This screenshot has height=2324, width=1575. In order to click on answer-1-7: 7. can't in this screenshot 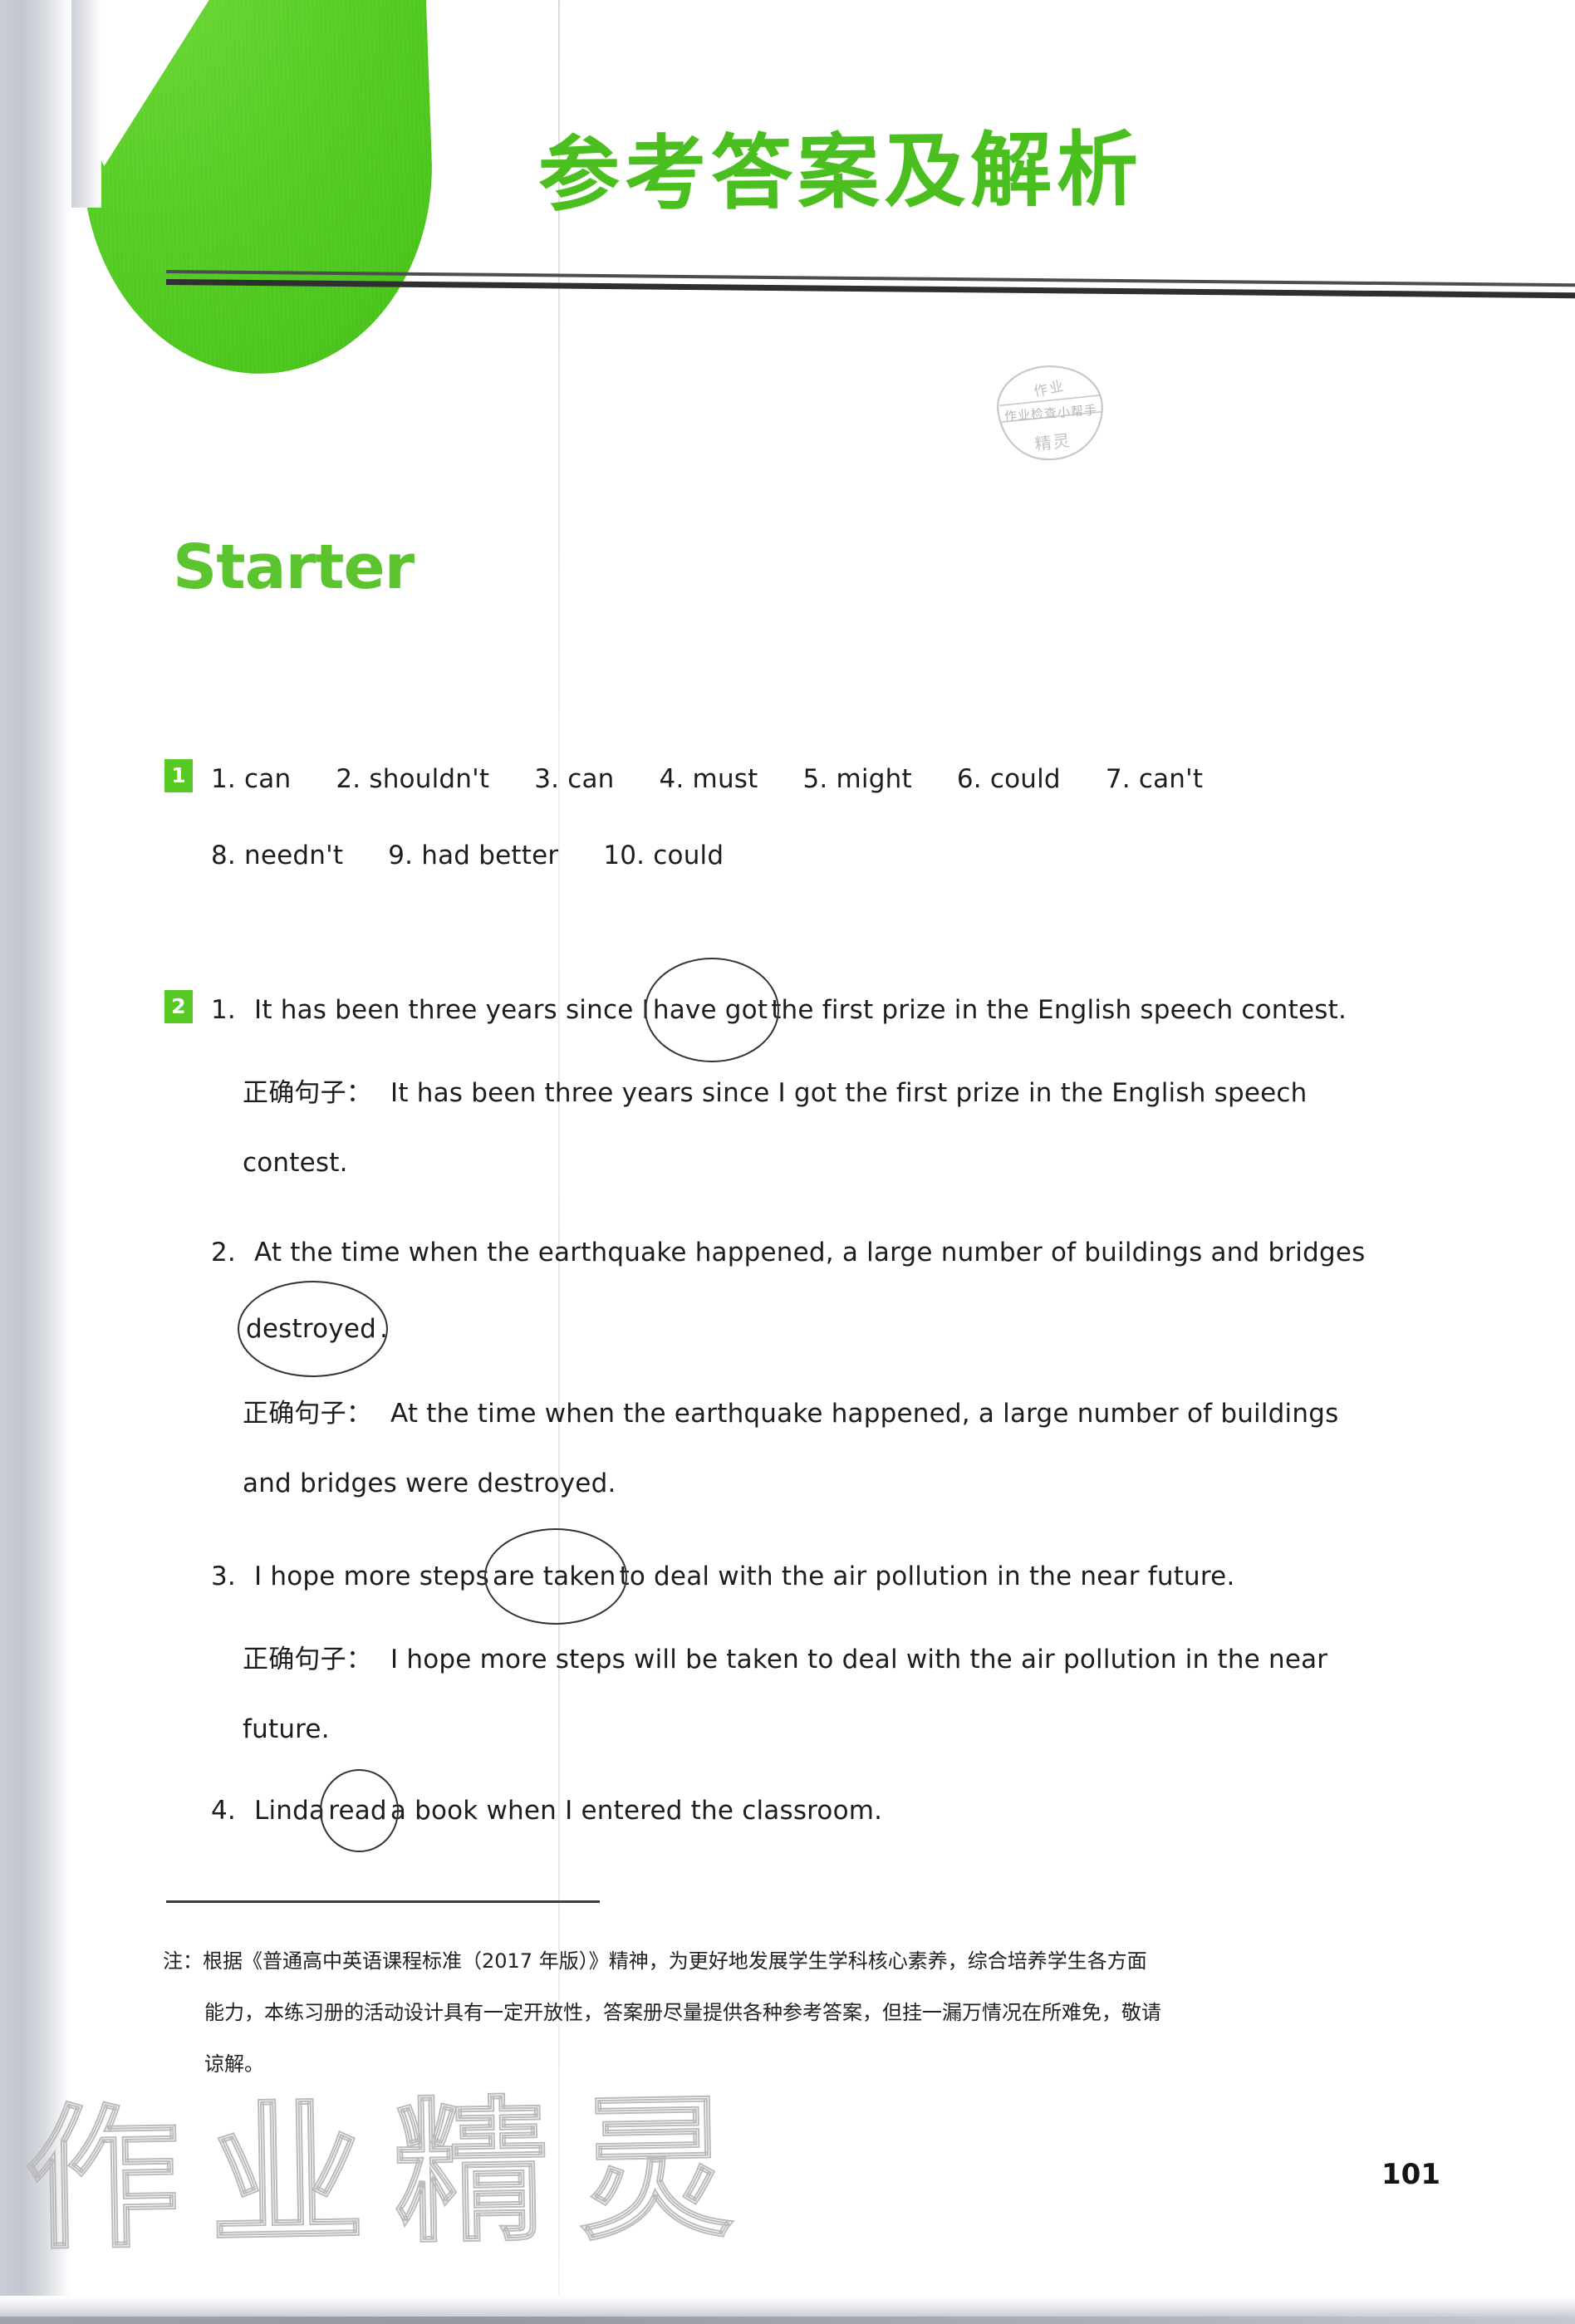, I will do `click(1154, 779)`.